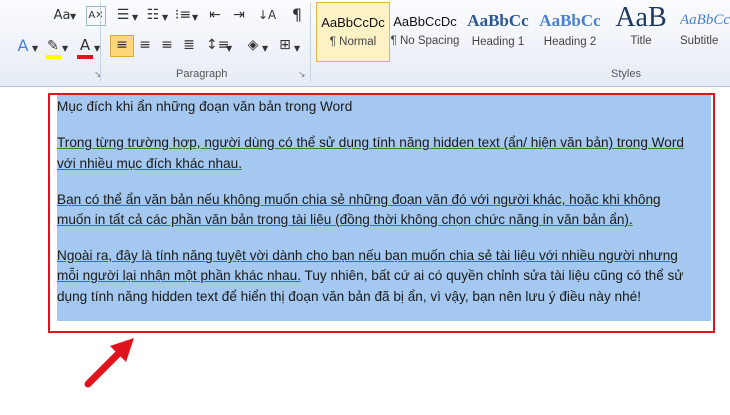 Image resolution: width=730 pixels, height=415 pixels. Describe the element at coordinates (73, 17) in the screenshot. I see `change-case-dropdown-icon: ▼` at that location.